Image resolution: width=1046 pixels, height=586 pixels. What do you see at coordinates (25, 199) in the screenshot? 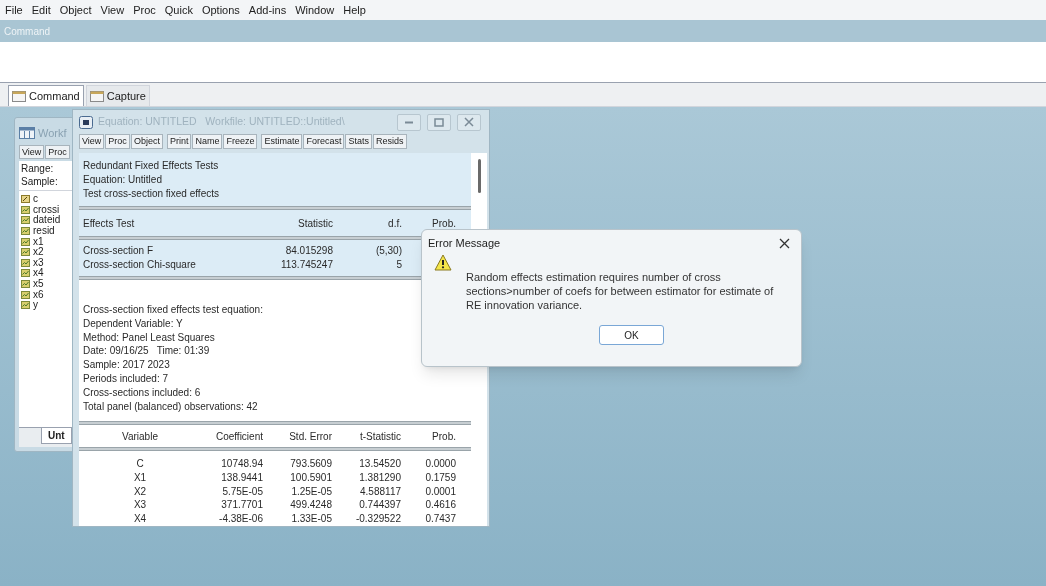
I see `coefficient-icon` at bounding box center [25, 199].